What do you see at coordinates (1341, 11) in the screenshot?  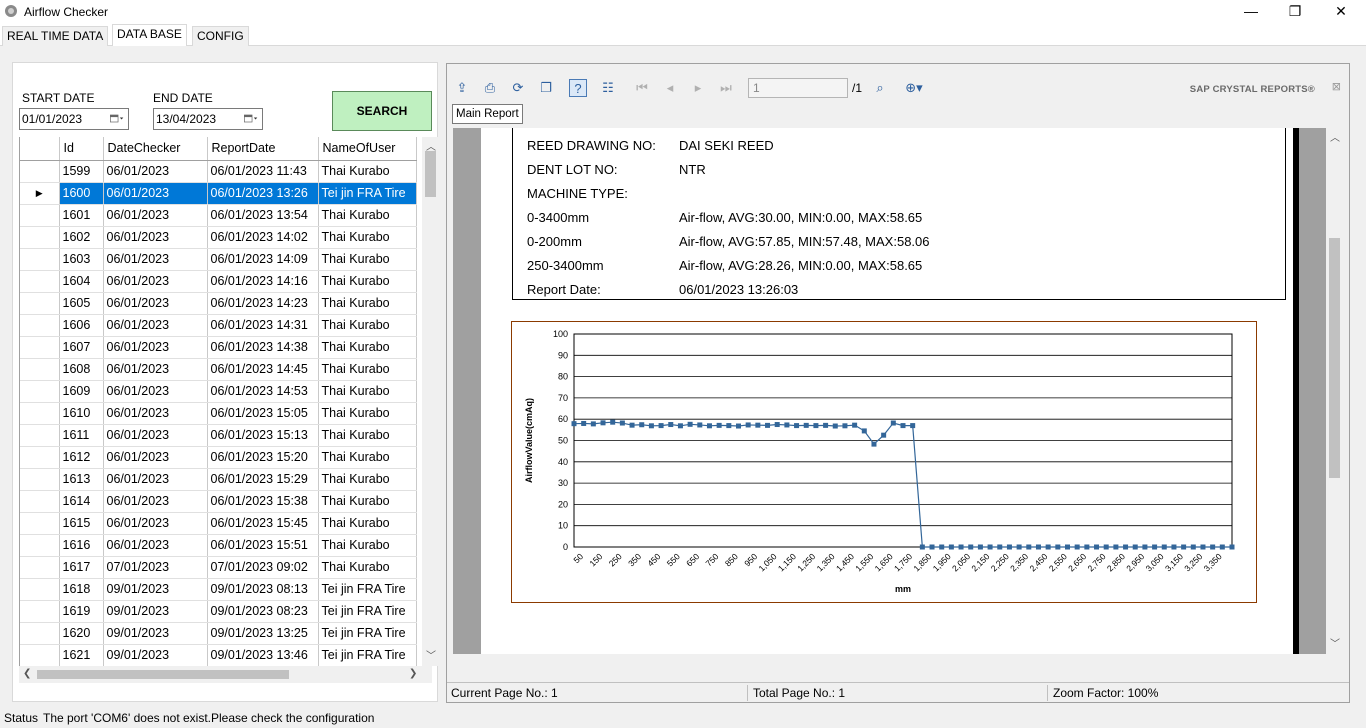 I see `close-button: ✕` at bounding box center [1341, 11].